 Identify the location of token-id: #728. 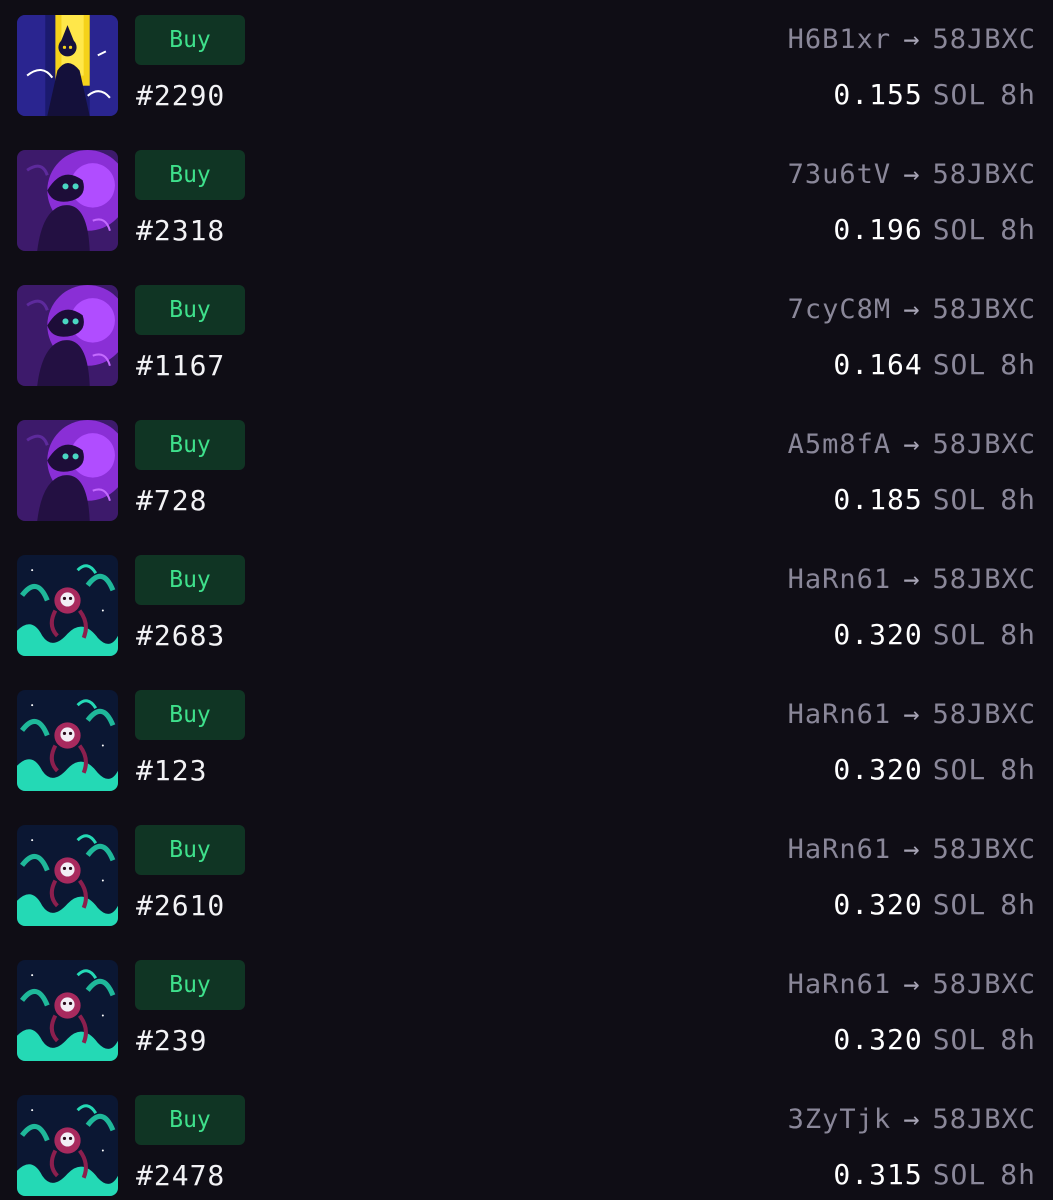
(171, 501).